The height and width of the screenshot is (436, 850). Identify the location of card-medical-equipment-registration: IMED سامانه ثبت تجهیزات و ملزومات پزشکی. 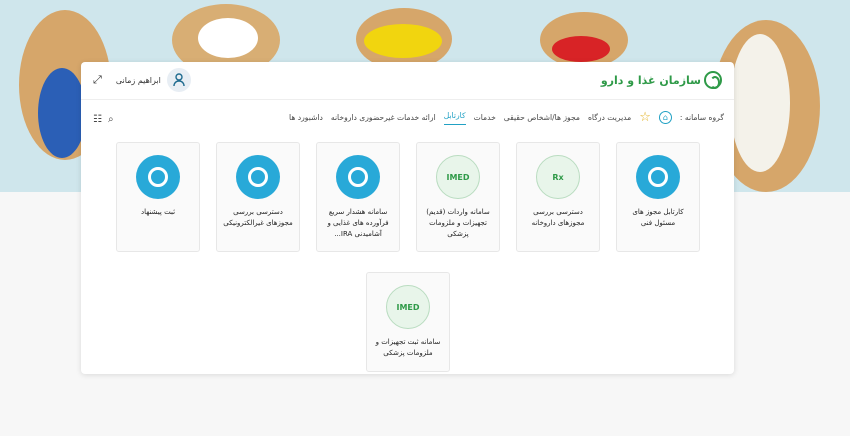
(408, 322).